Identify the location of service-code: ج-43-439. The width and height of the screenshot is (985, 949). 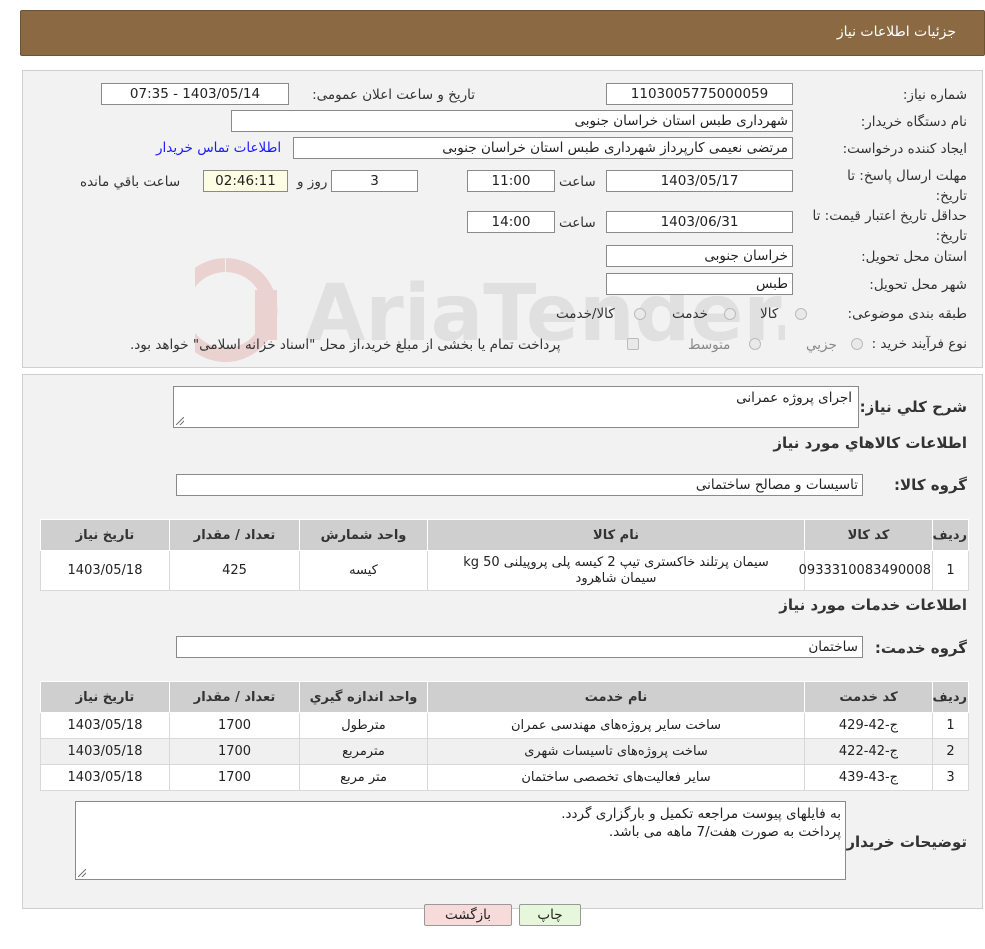
(868, 777).